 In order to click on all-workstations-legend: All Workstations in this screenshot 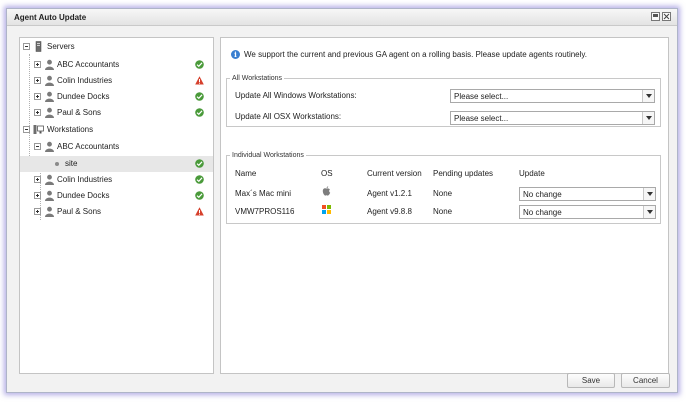, I will do `click(257, 78)`.